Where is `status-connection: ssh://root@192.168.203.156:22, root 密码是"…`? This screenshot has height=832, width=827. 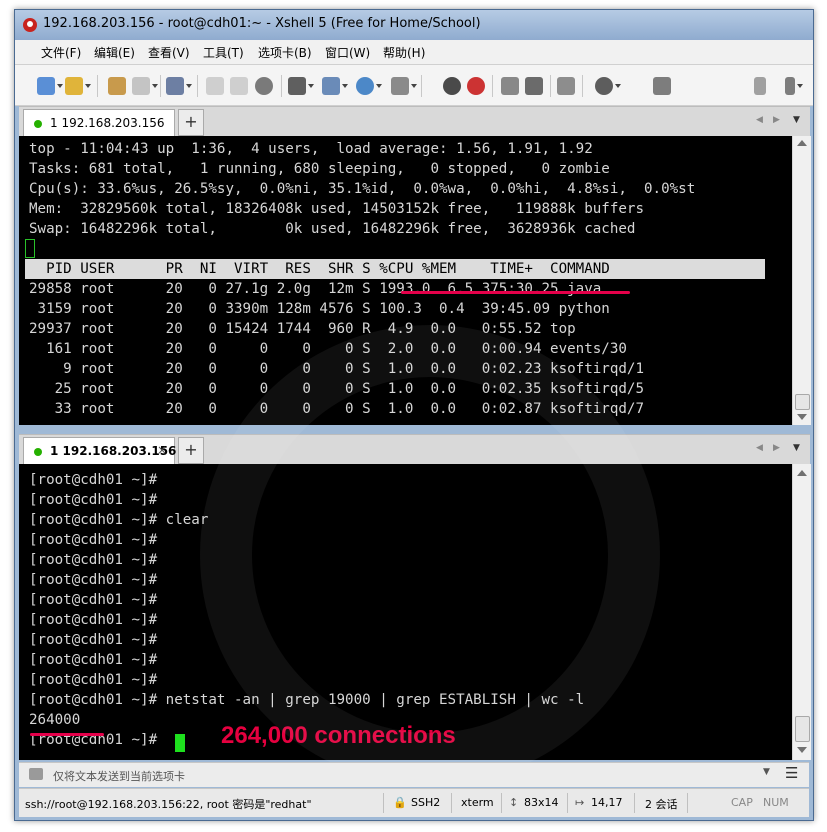
status-connection: ssh://root@192.168.203.156:22, root 密码是"… is located at coordinates (168, 804).